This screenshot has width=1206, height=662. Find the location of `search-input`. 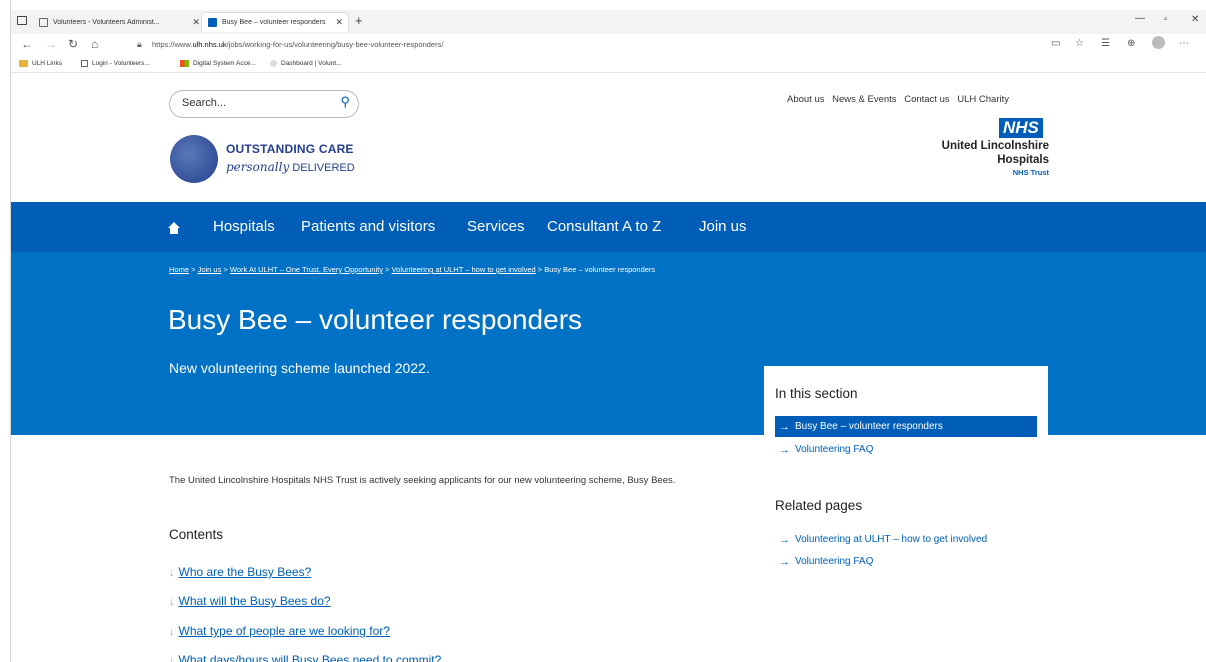

search-input is located at coordinates (252, 103).